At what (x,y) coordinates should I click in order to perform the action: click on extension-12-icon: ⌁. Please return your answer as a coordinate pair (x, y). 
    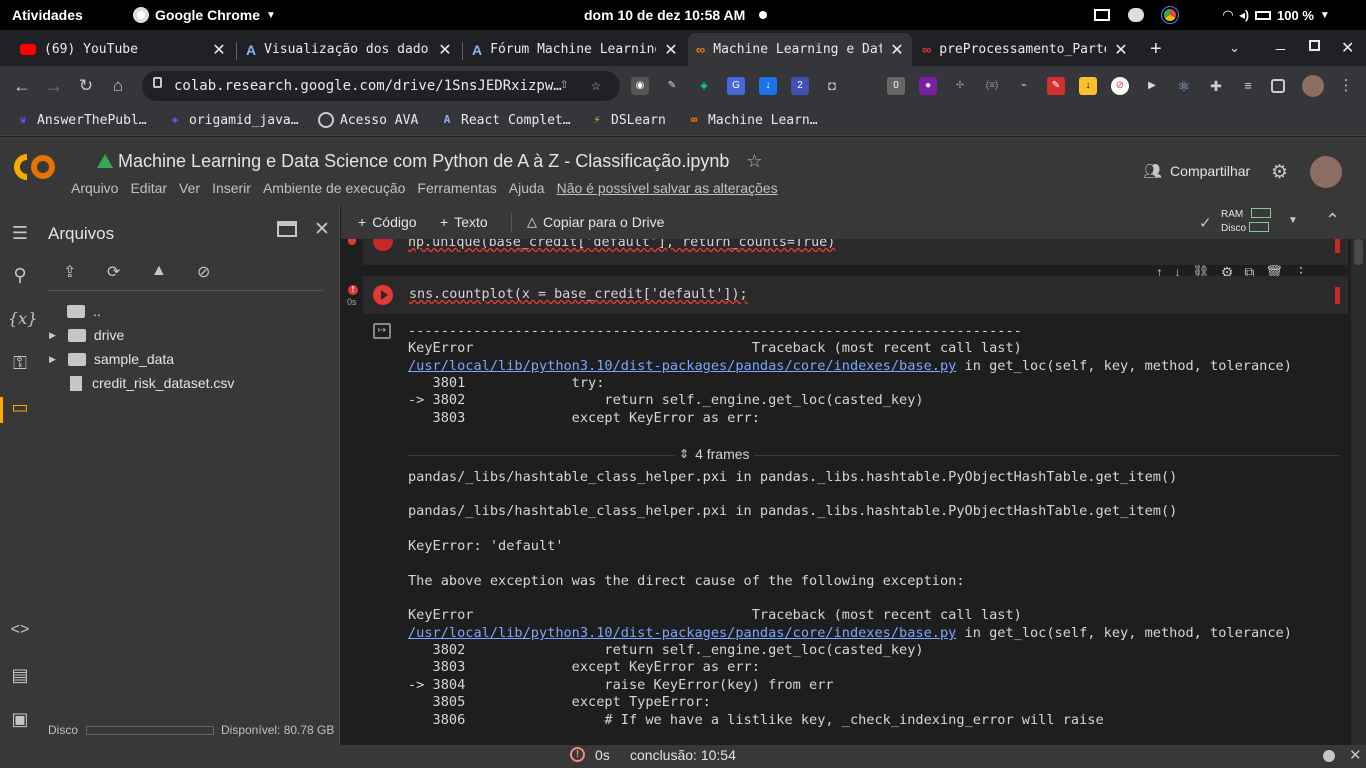
    Looking at the image, I should click on (1024, 86).